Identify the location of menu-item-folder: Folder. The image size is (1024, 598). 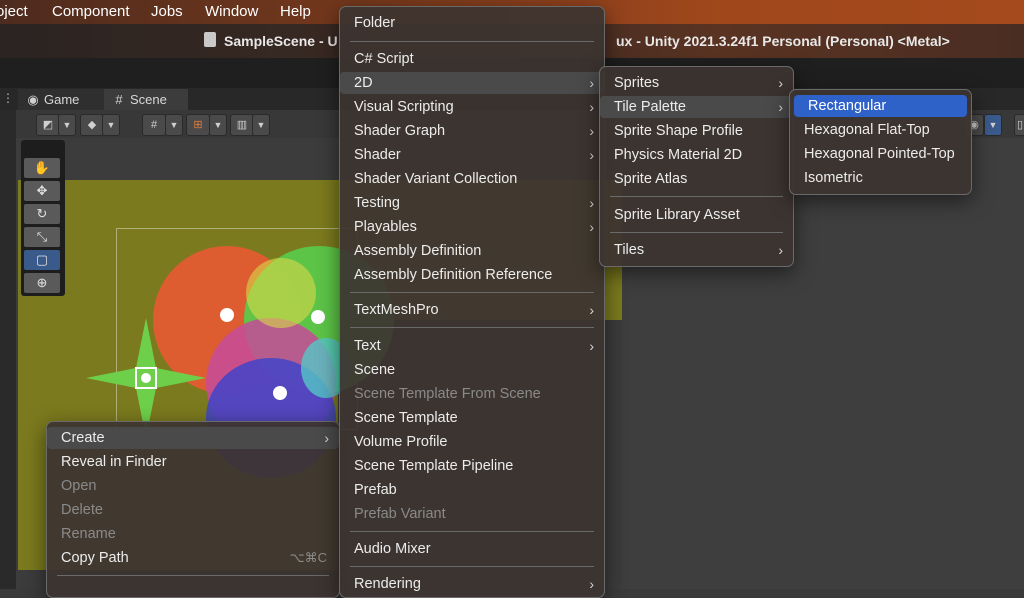
(472, 23).